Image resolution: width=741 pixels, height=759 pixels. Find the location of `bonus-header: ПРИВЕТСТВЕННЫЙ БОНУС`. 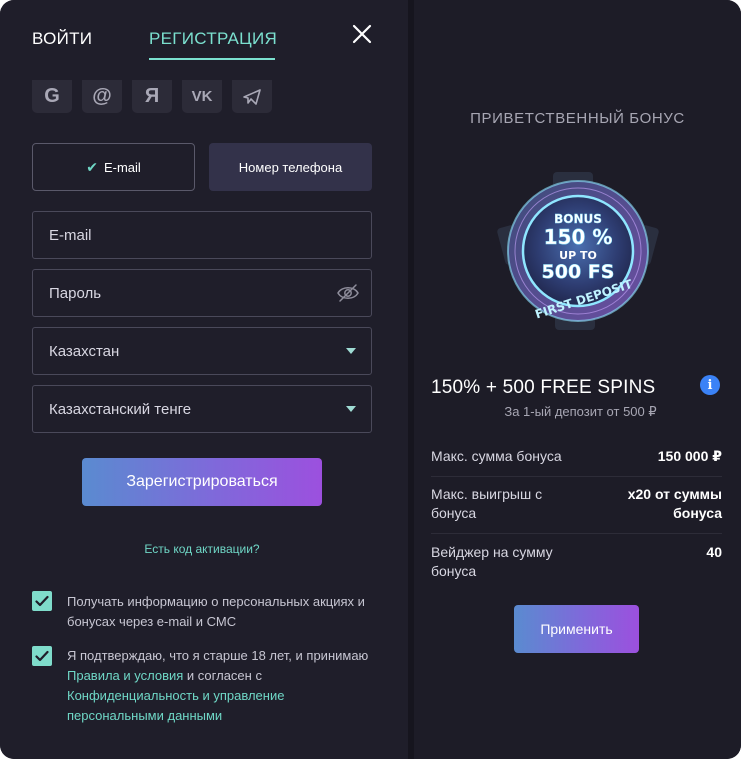

bonus-header: ПРИВЕТСТВЕННЫЙ БОНУС is located at coordinates (577, 118).